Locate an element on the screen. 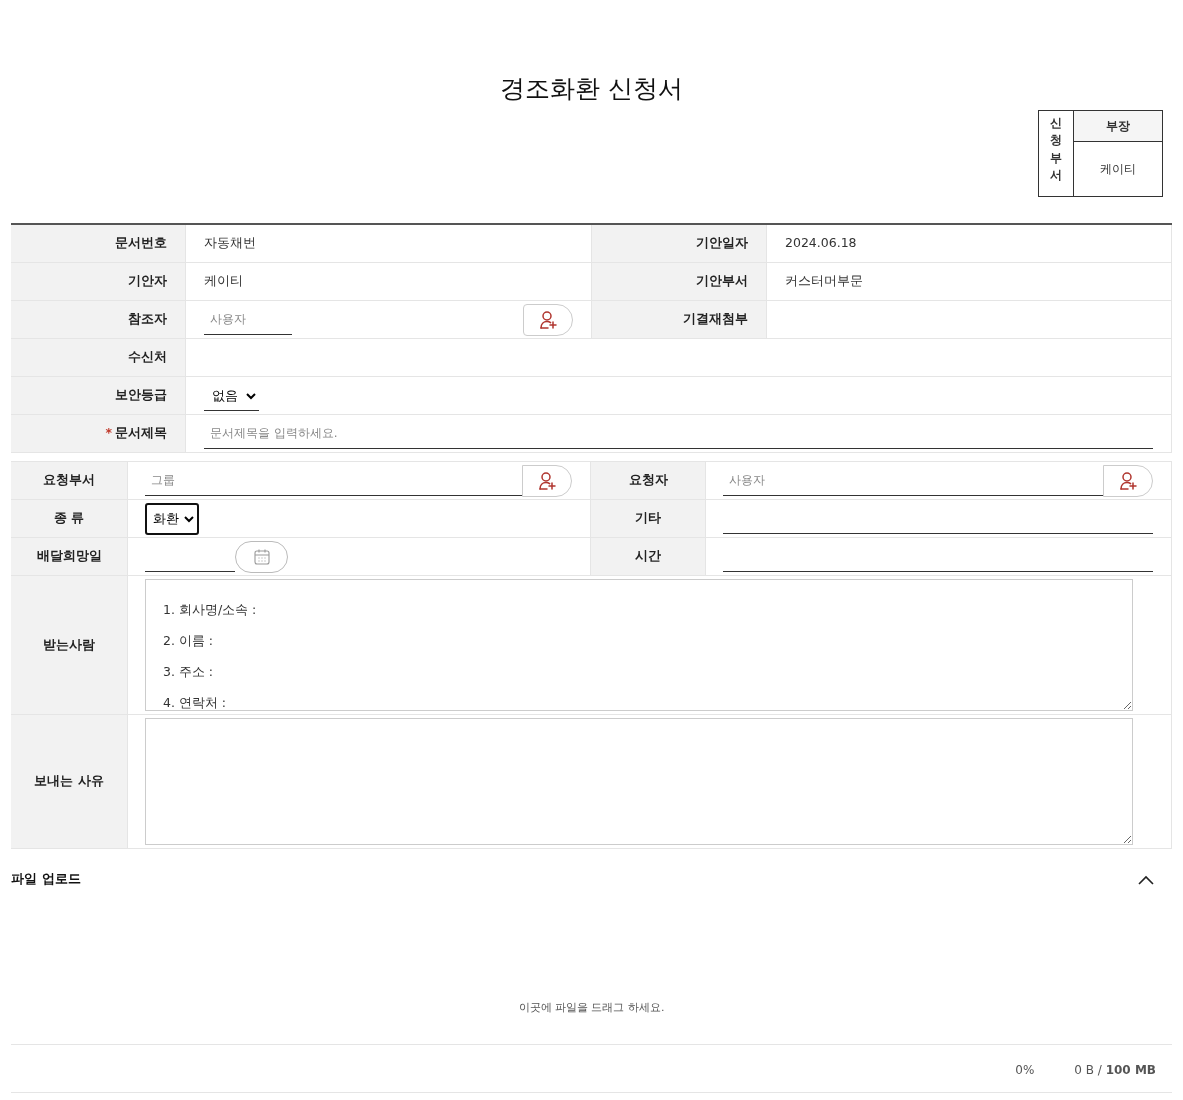  field-label-text: 배달희망일 is located at coordinates (69, 556).